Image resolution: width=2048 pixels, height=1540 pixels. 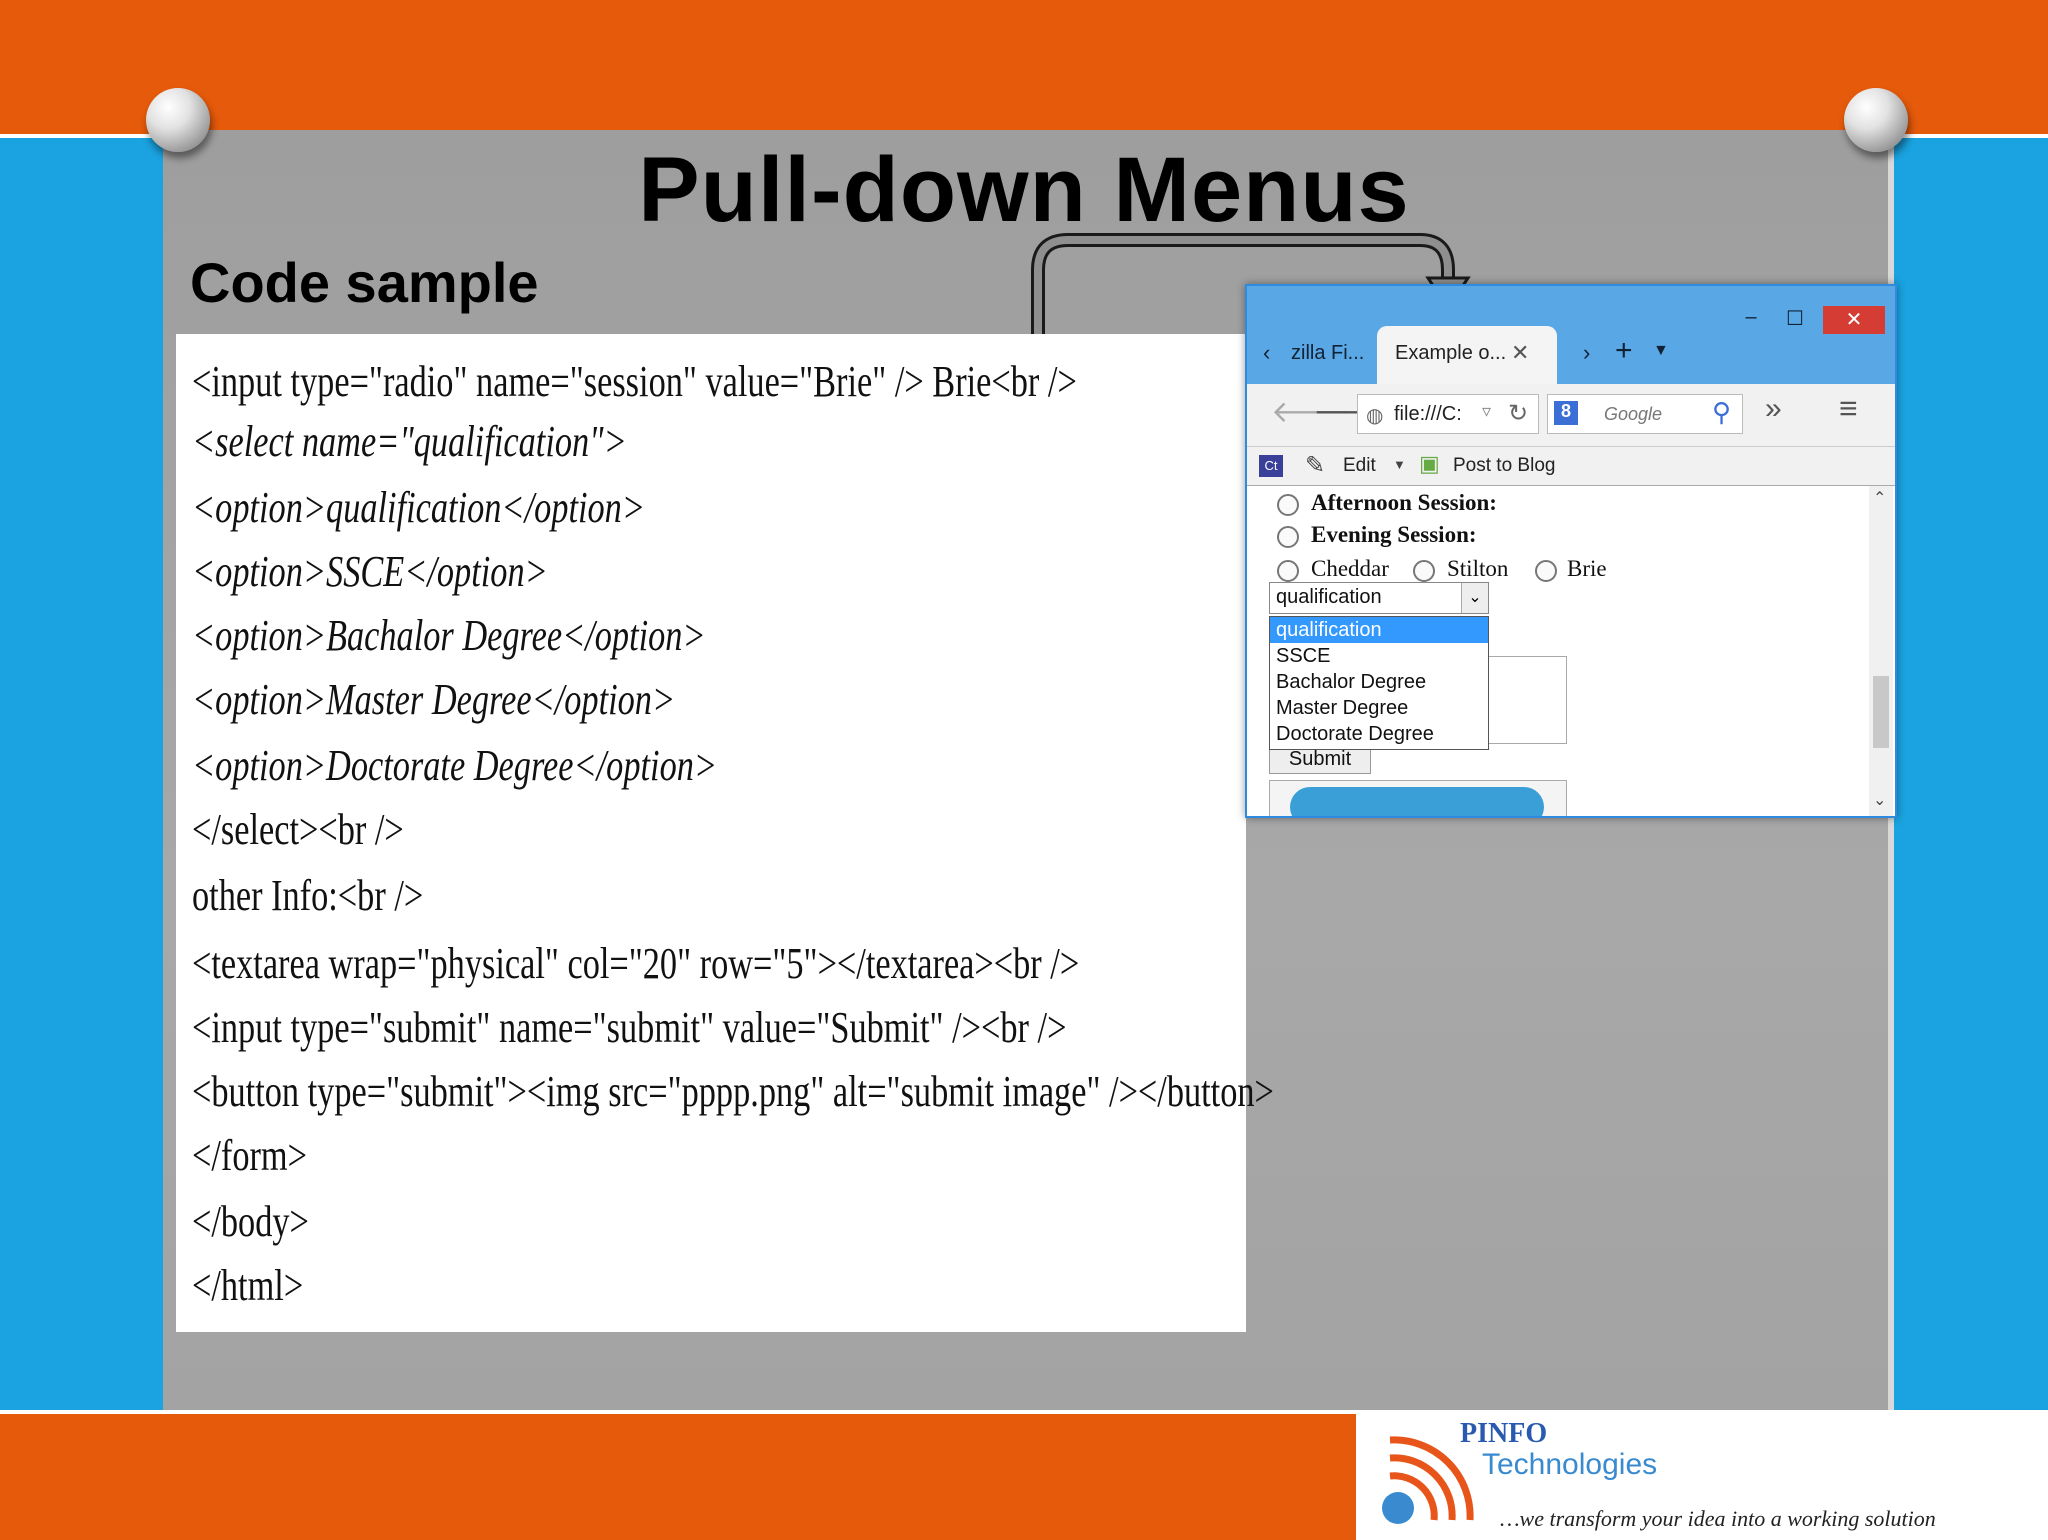 I want to click on hamburger-menu-icon: ≡, so click(x=1848, y=408).